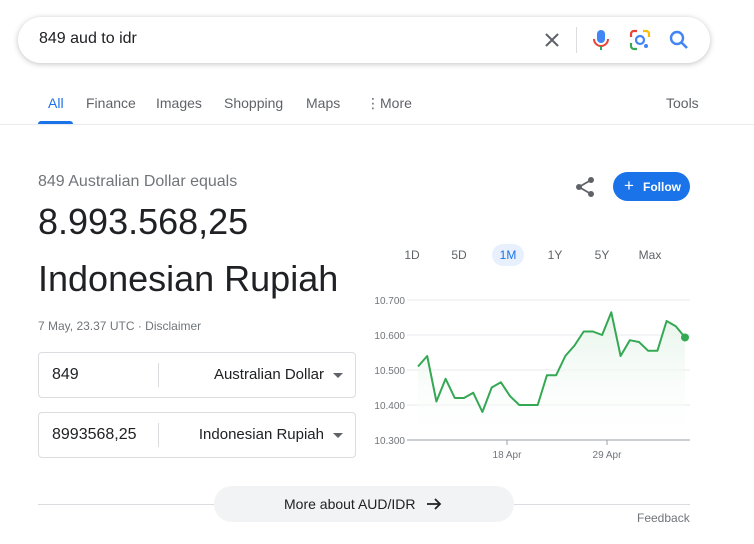  Describe the element at coordinates (508, 455) in the screenshot. I see `x-tick-label: 18 Apr` at that location.